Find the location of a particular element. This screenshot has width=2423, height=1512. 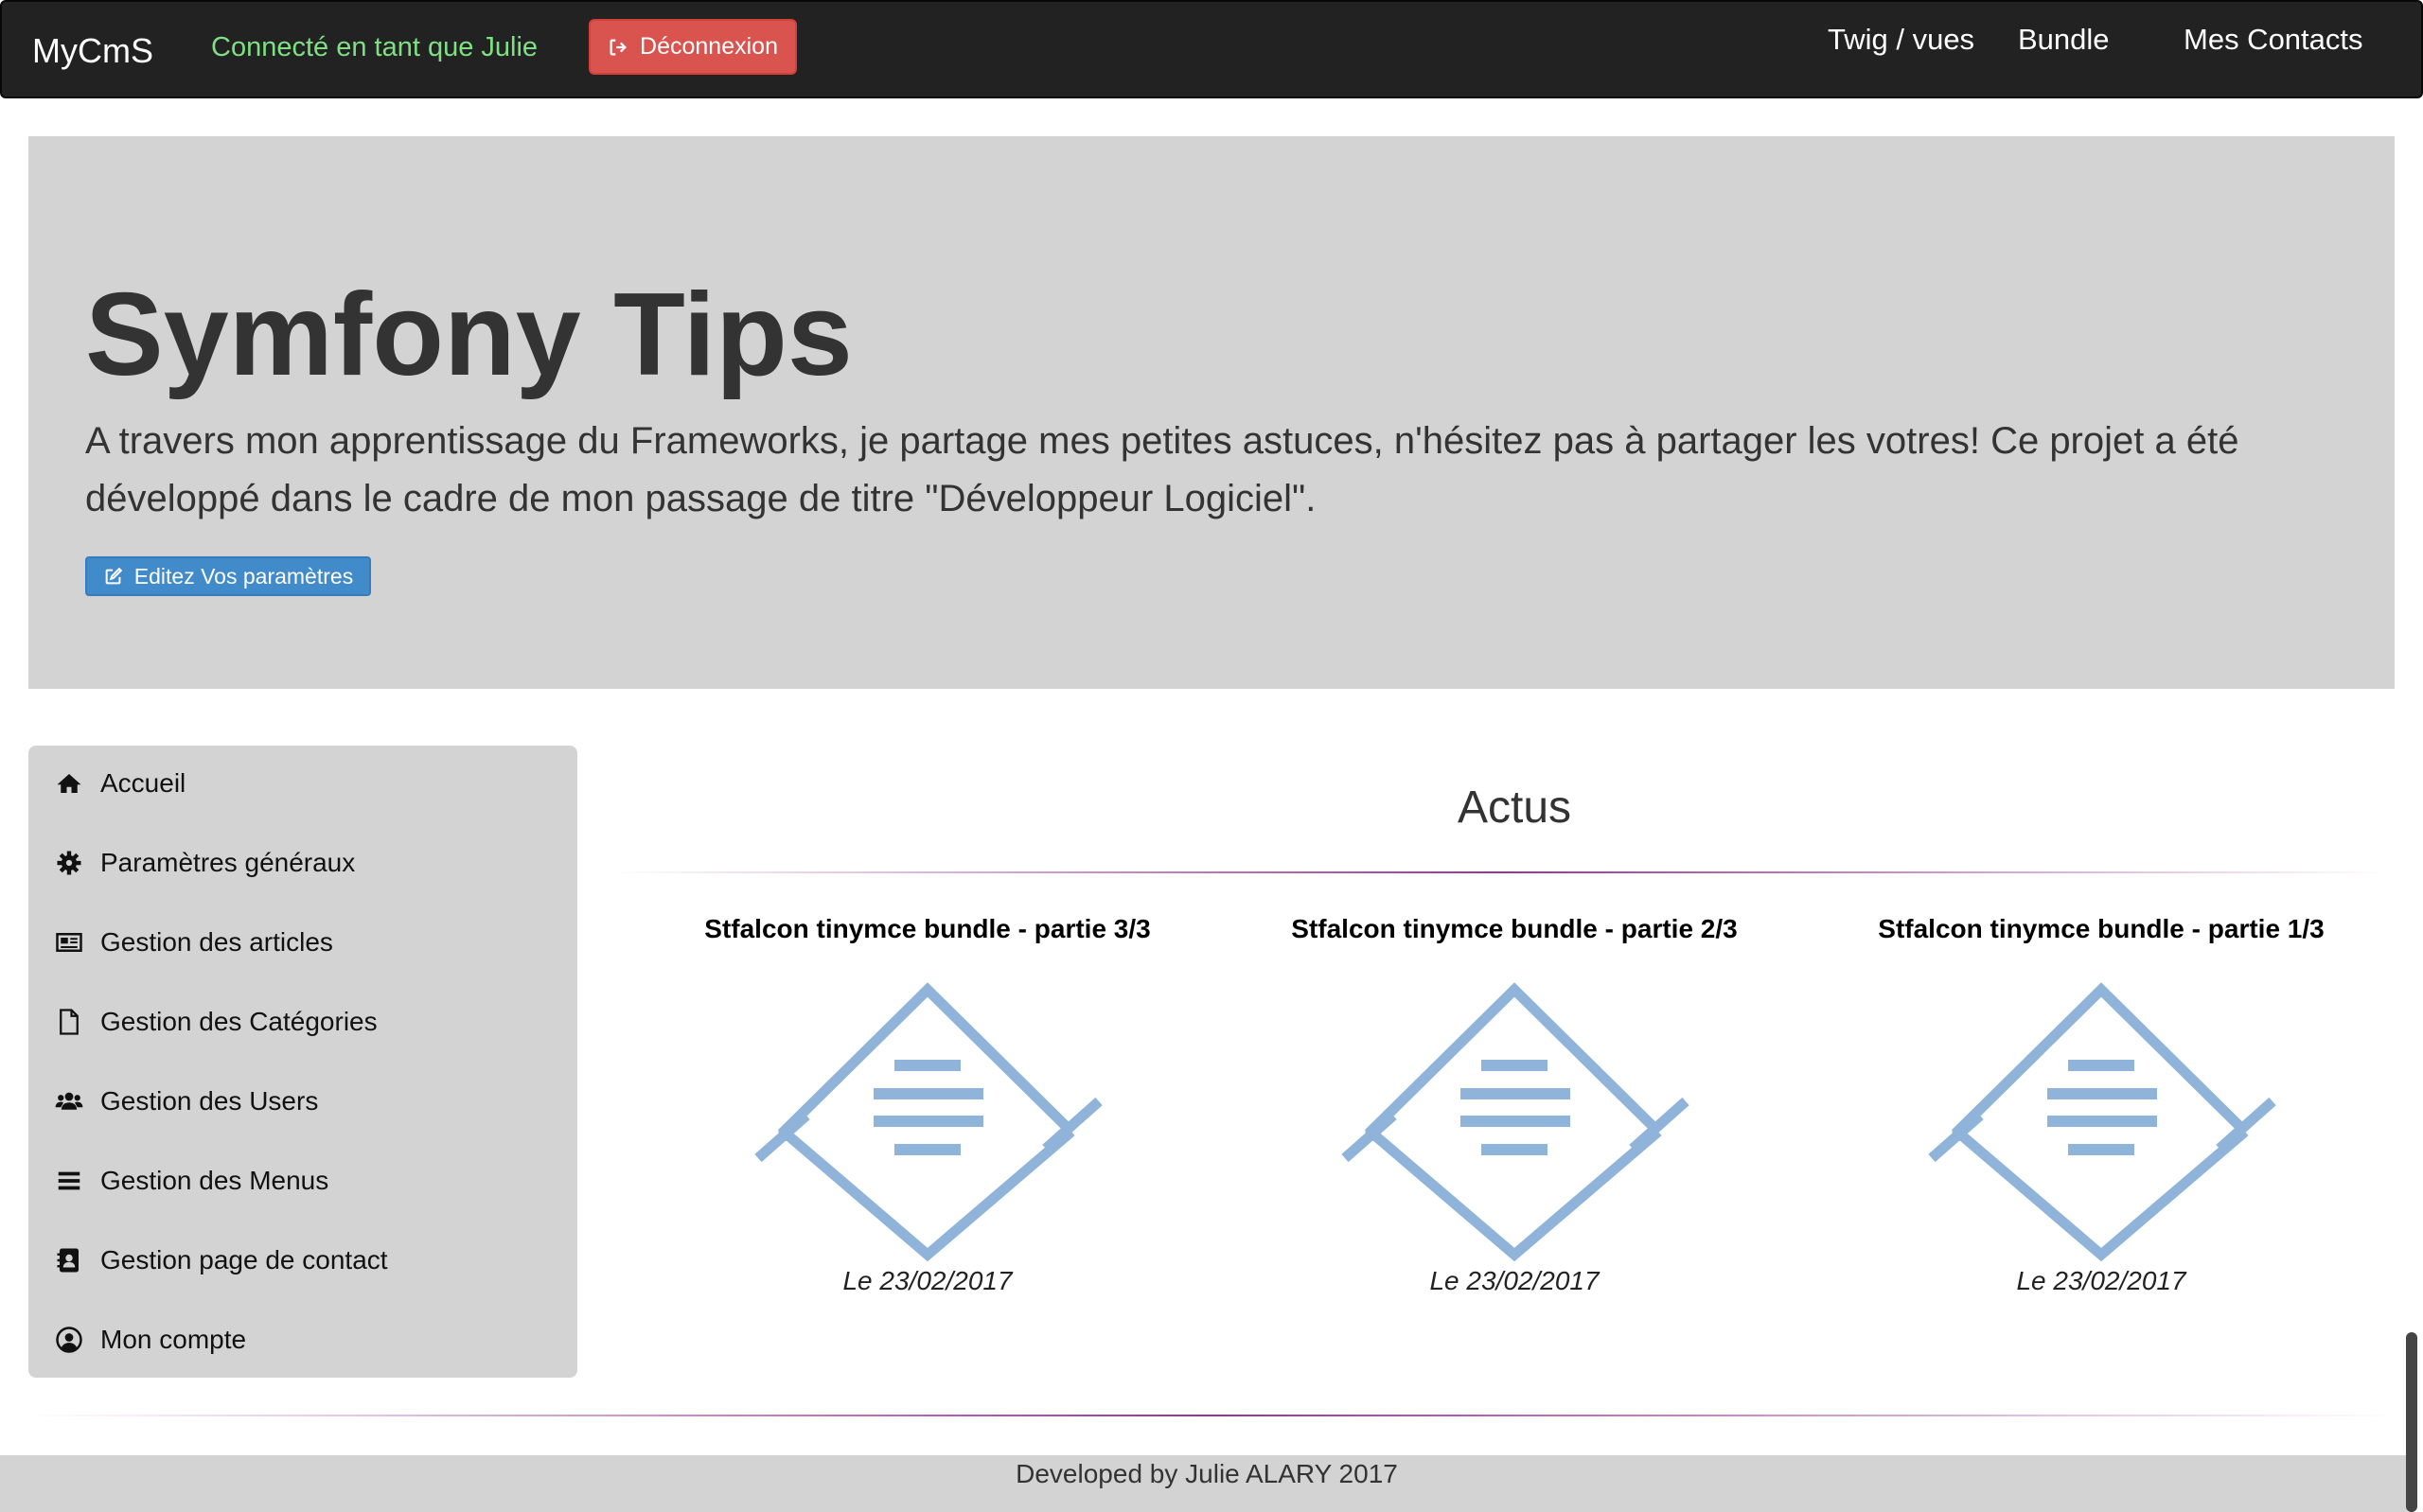

sidebar-item-contact: Gestion page de contact is located at coordinates (221, 1260).